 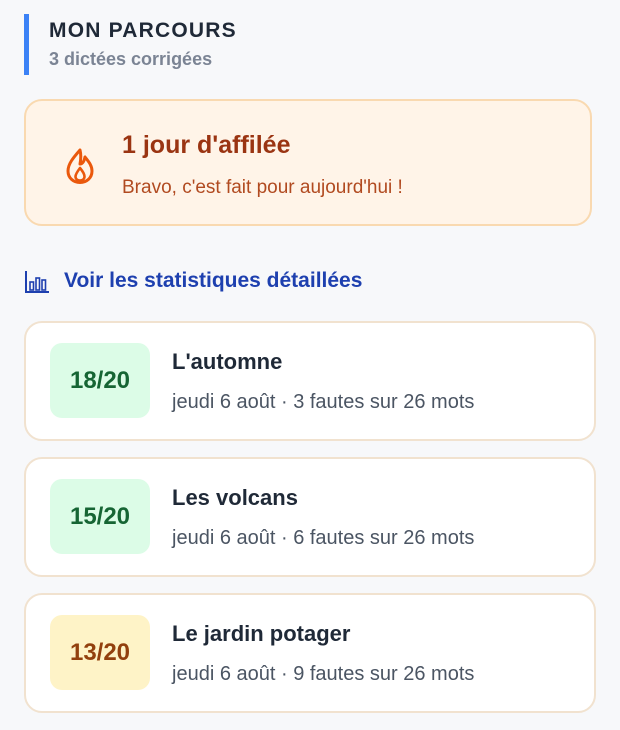 What do you see at coordinates (262, 187) in the screenshot?
I see `streak-message: Bravo, c'est fait pour aujourd'hui !` at bounding box center [262, 187].